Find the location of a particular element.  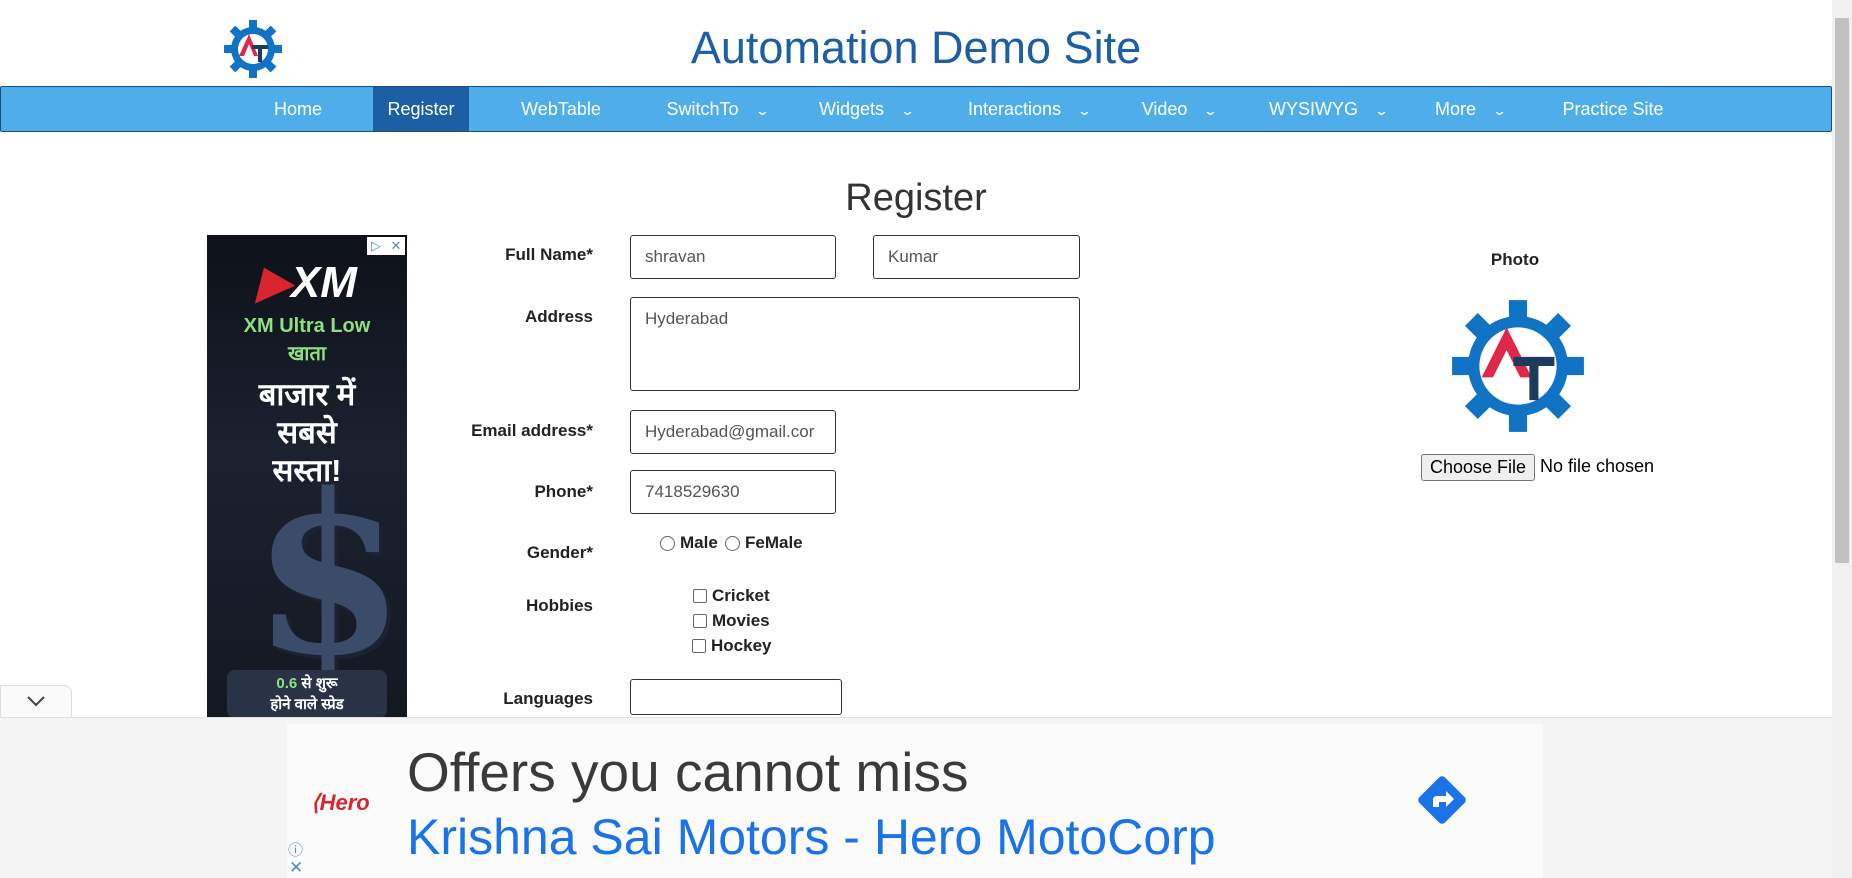

ad-line-3: बाजार में is located at coordinates (307, 394).